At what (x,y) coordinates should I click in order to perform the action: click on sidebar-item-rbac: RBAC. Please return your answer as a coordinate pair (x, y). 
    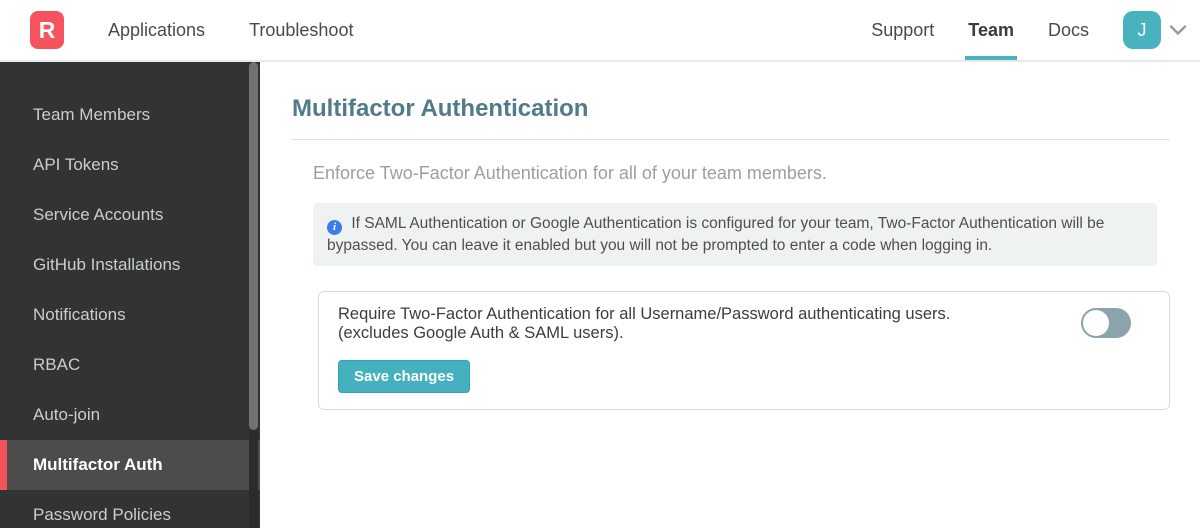
    Looking at the image, I should click on (130, 365).